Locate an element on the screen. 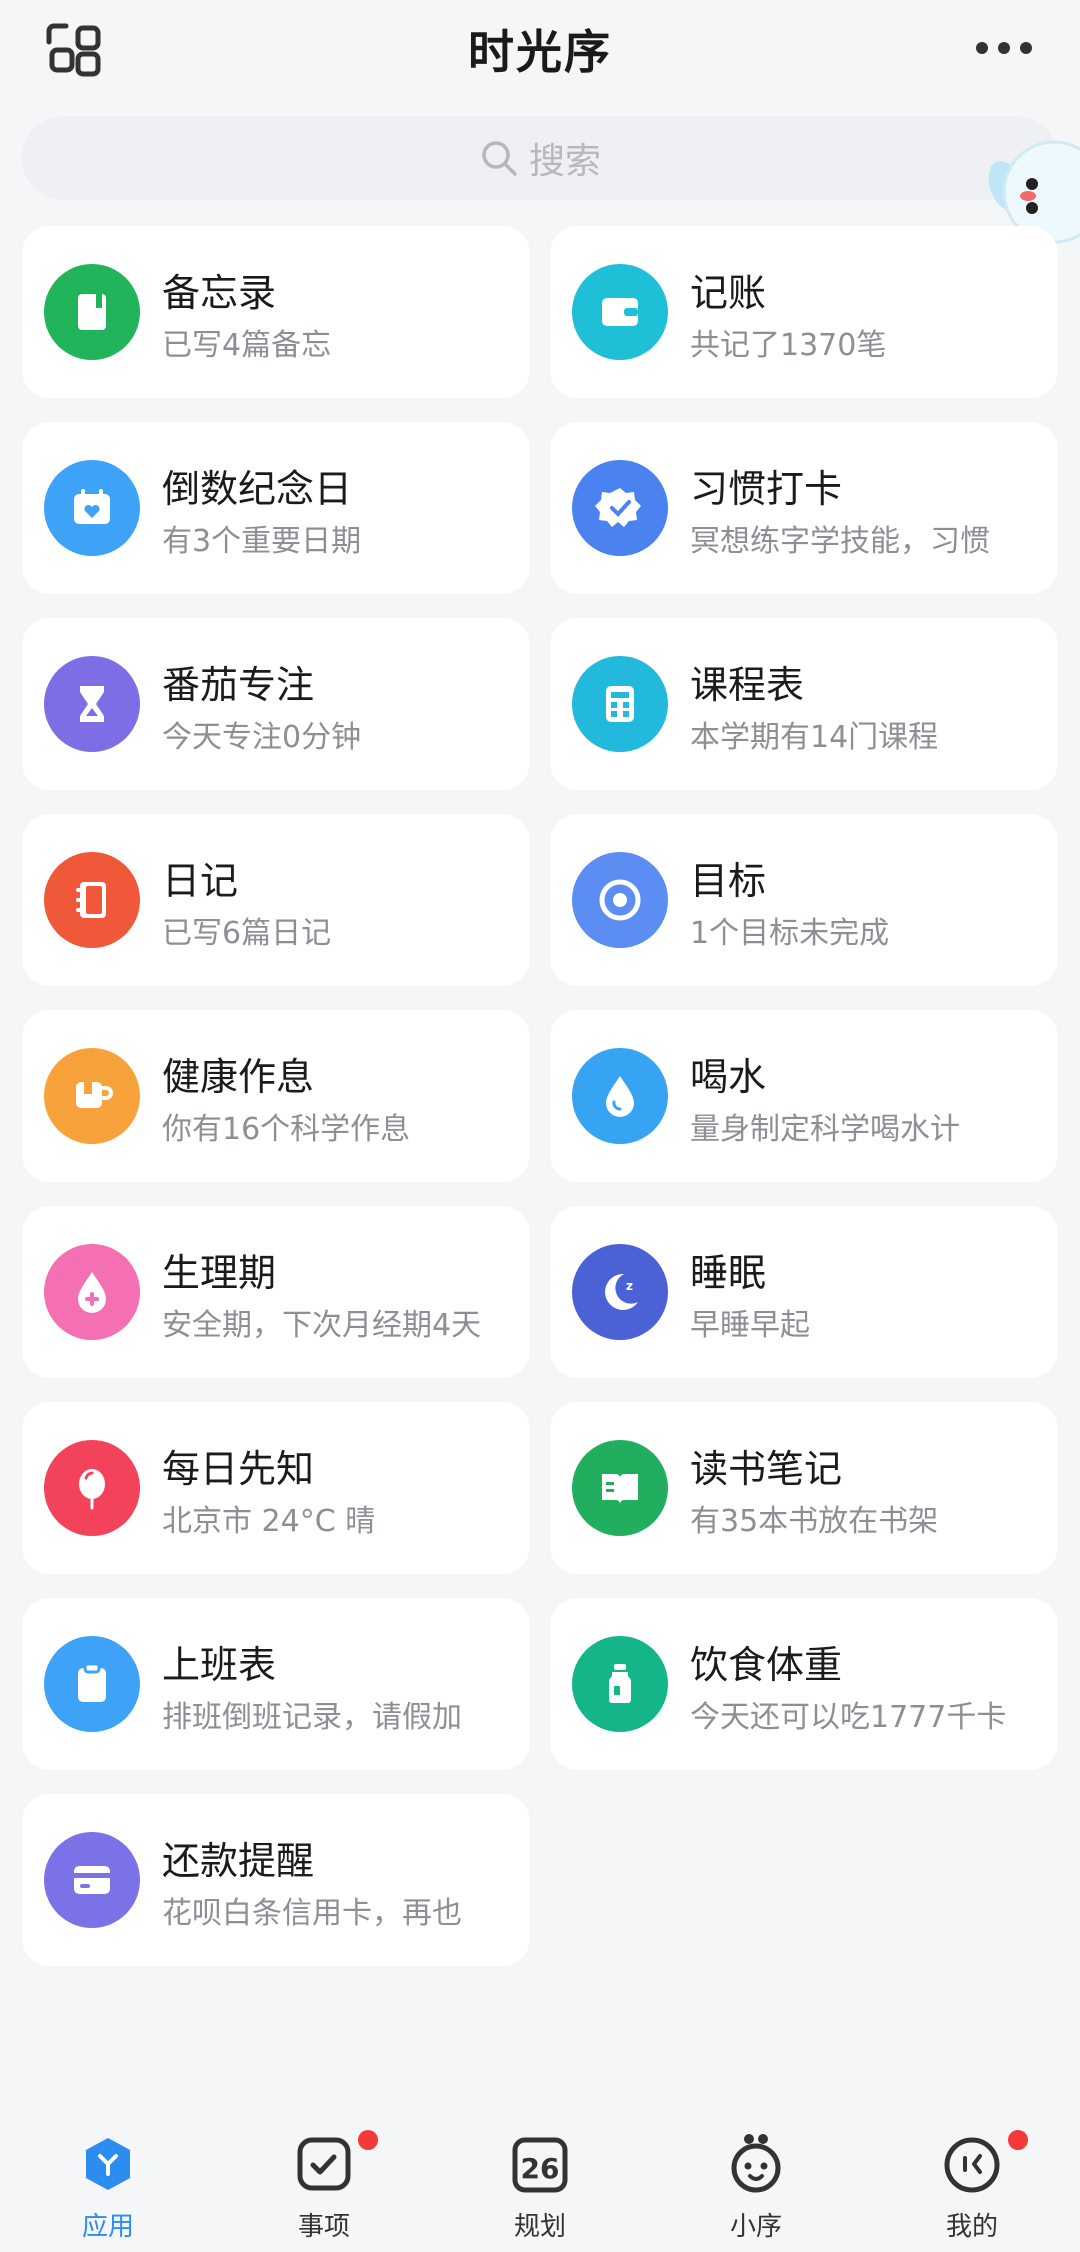 This screenshot has height=2252, width=1080. nav-tab-profile: 我的 is located at coordinates (972, 2191).